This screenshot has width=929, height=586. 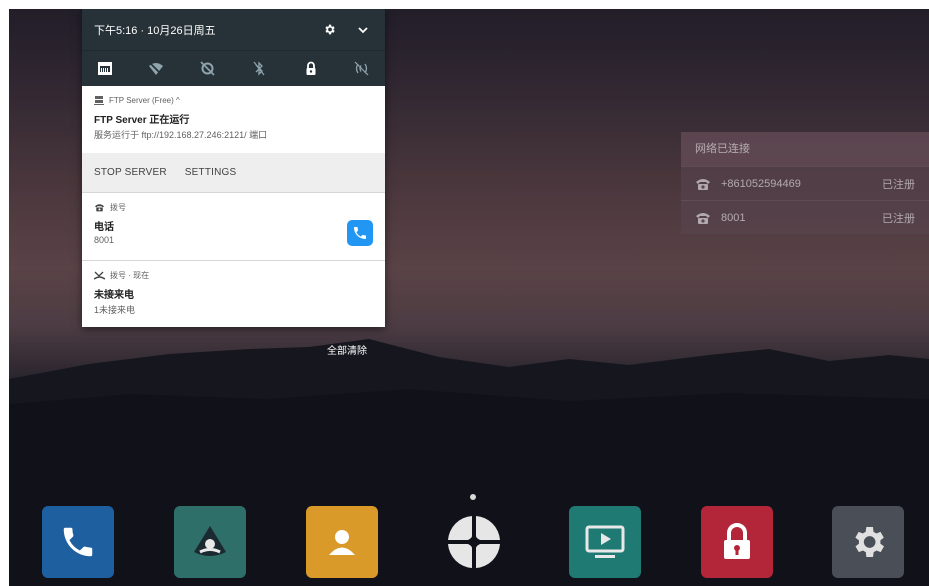 What do you see at coordinates (130, 275) in the screenshot?
I see `notification-app-name: 拨号 · 现在` at bounding box center [130, 275].